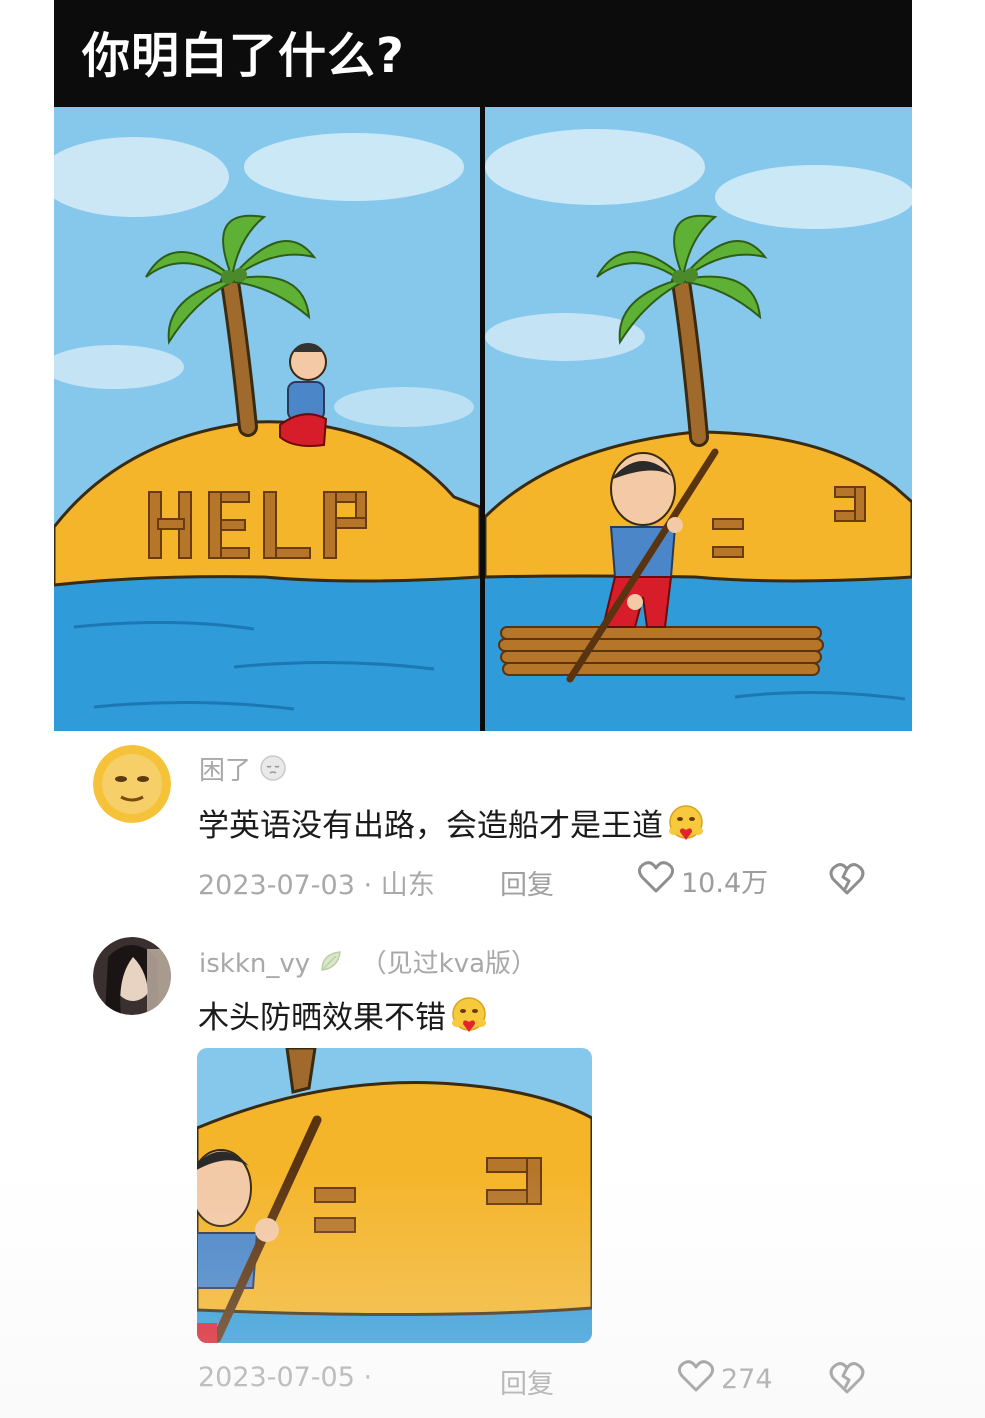 The height and width of the screenshot is (1418, 985). What do you see at coordinates (449, 964) in the screenshot?
I see `comment-tag: （见过kva版）` at bounding box center [449, 964].